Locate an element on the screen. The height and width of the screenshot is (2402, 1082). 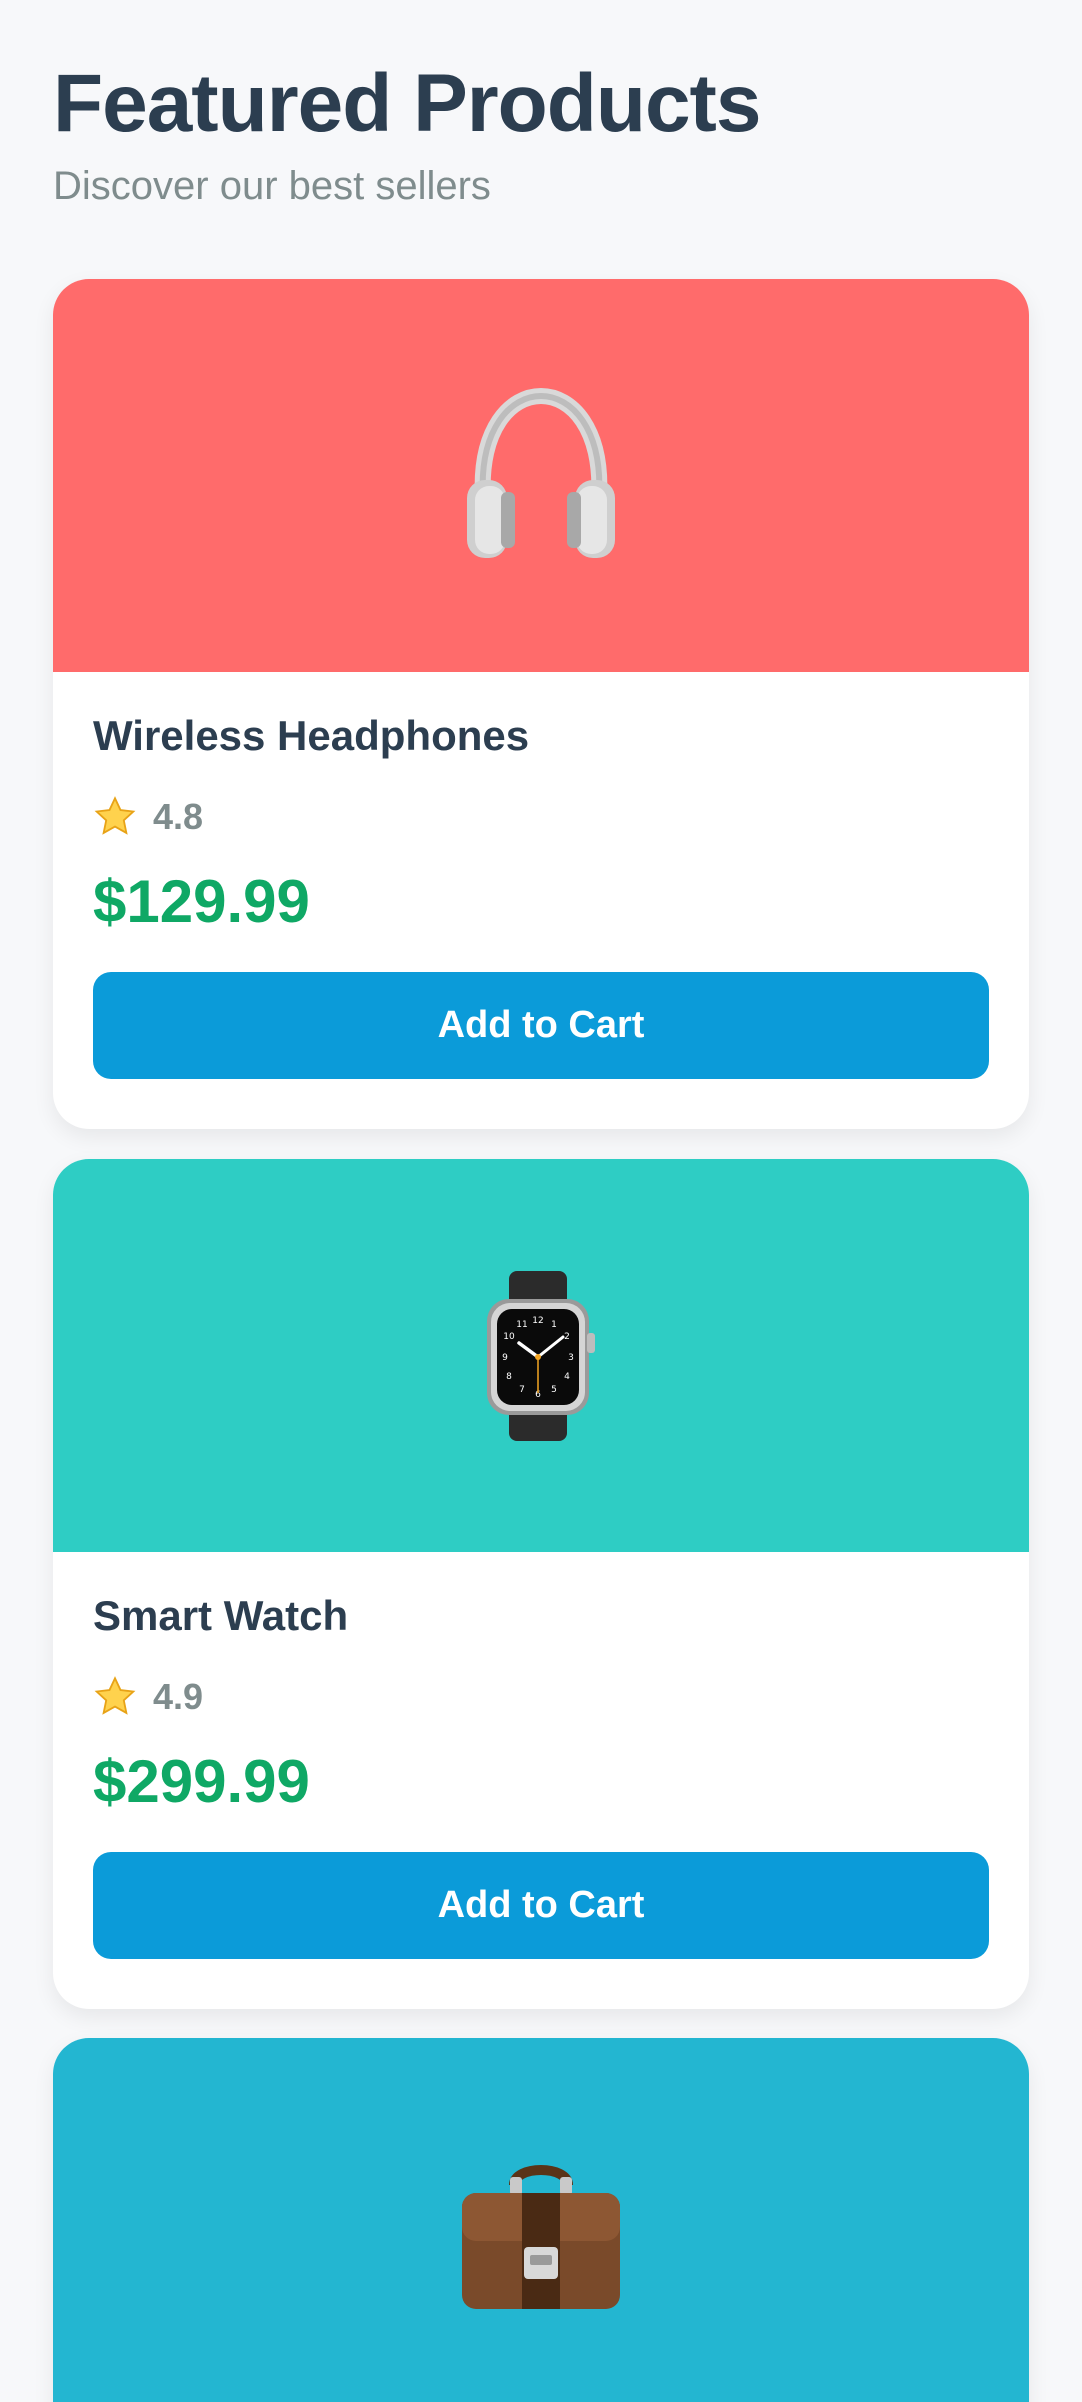
product-name: Wireless Headphones is located at coordinates (311, 735).